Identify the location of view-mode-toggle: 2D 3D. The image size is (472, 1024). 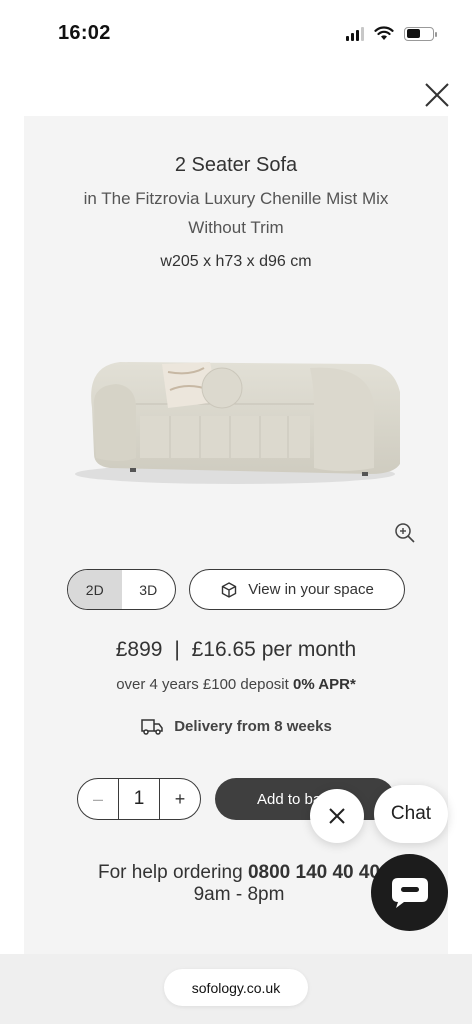
(121, 589).